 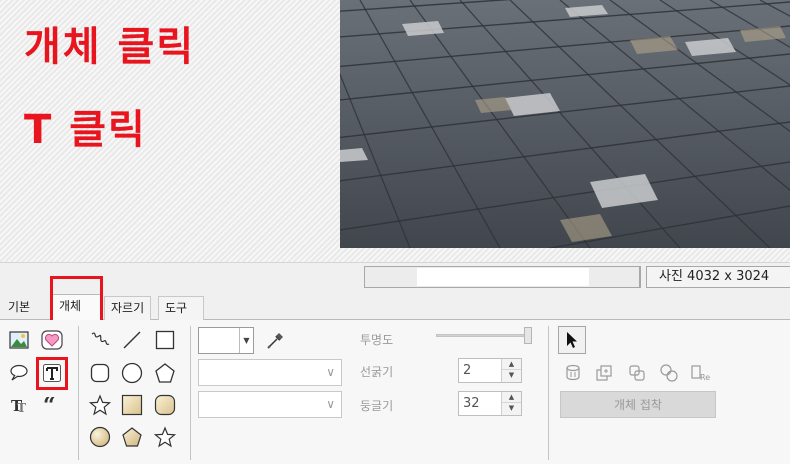 I want to click on freehand-icon, so click(x=100, y=340).